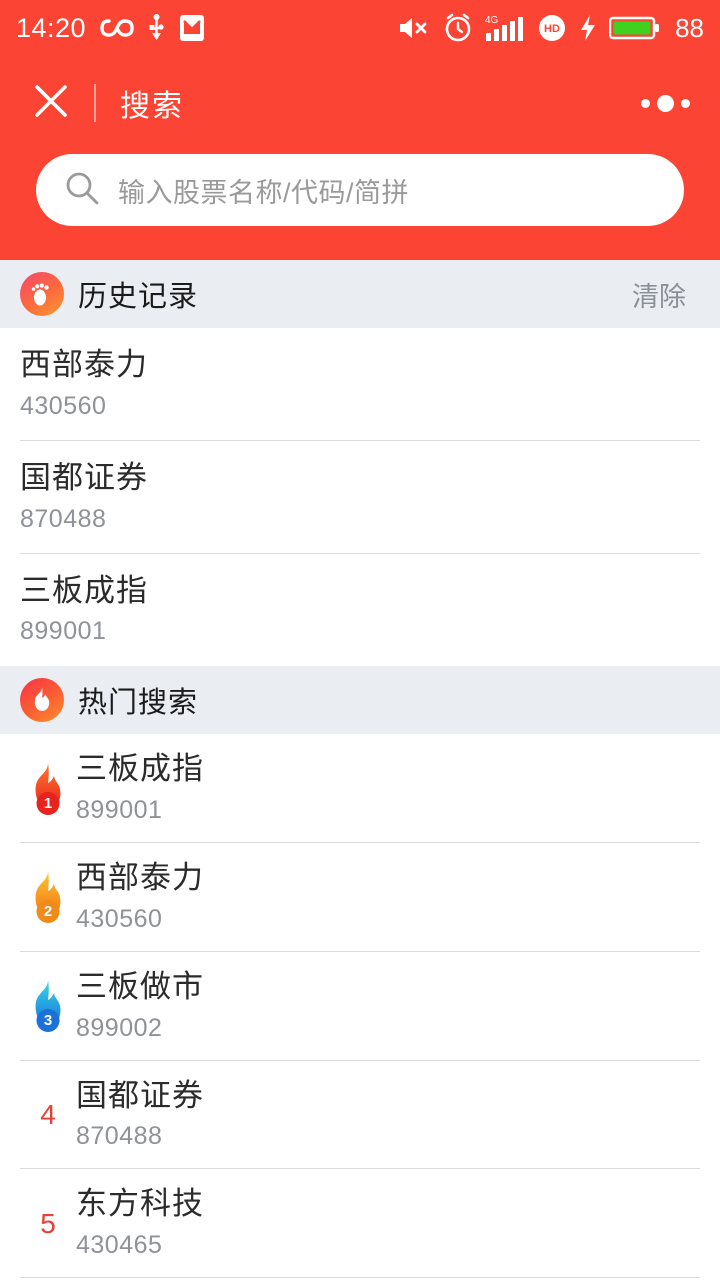 The height and width of the screenshot is (1280, 720). I want to click on rank-indicator: 1, so click(48, 789).